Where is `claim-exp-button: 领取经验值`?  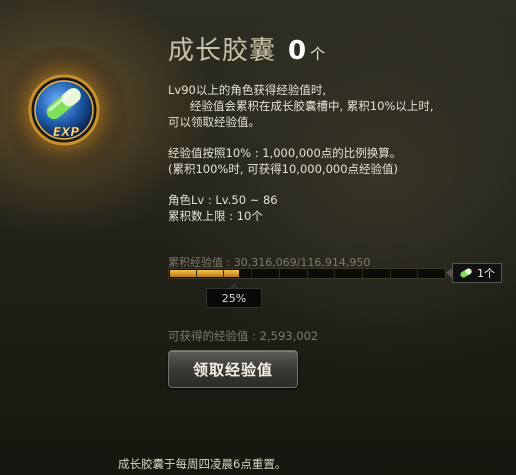
claim-exp-button: 领取经验值 is located at coordinates (233, 369).